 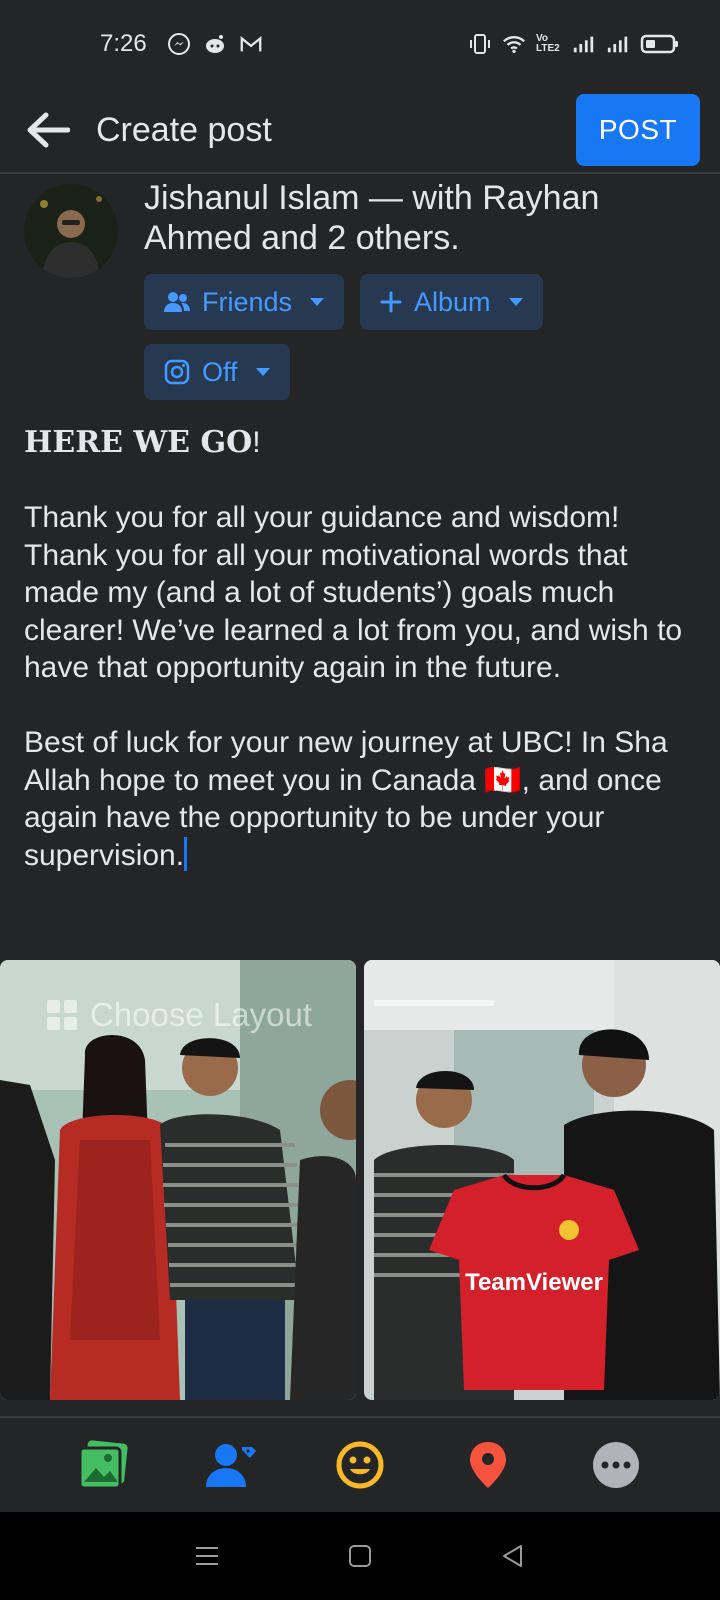 I want to click on album-selector: Album, so click(x=451, y=302).